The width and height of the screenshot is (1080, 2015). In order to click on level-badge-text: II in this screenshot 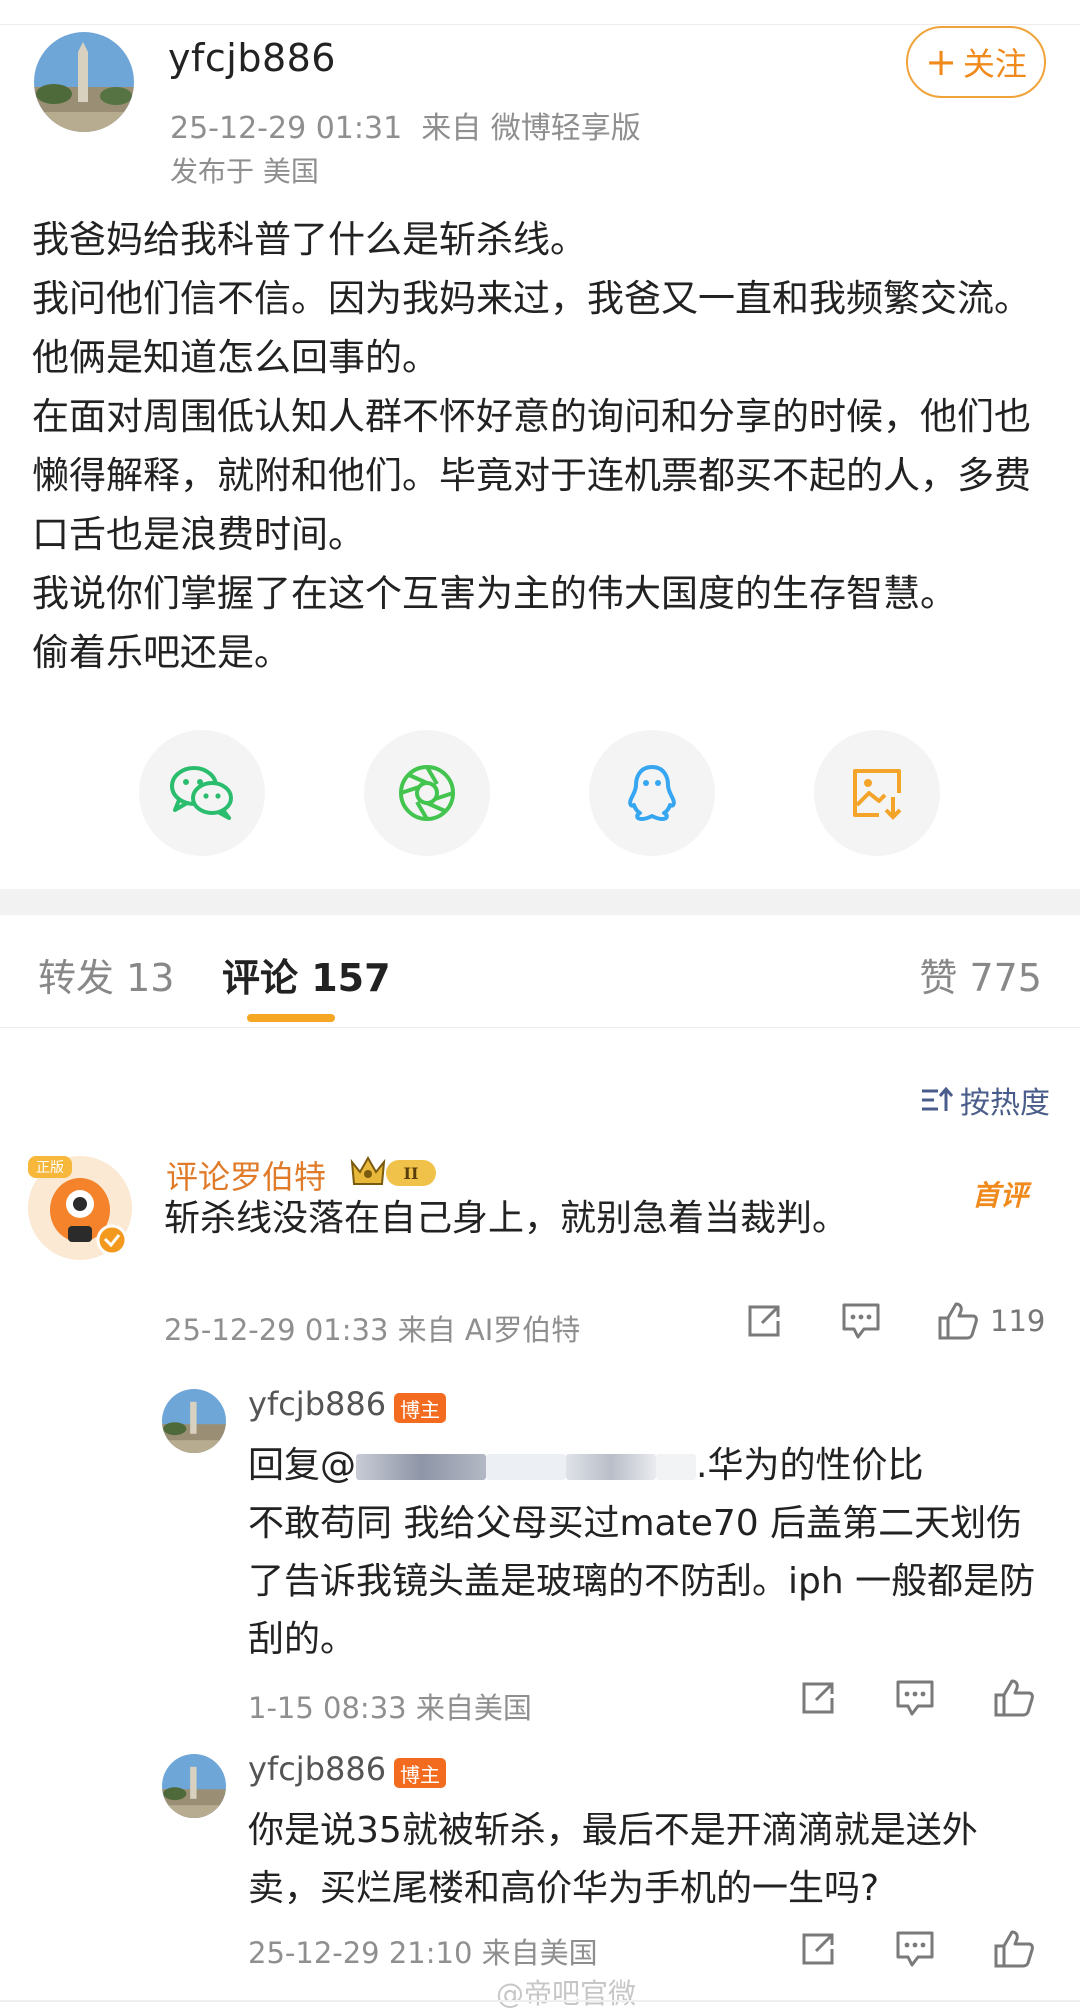, I will do `click(411, 1173)`.